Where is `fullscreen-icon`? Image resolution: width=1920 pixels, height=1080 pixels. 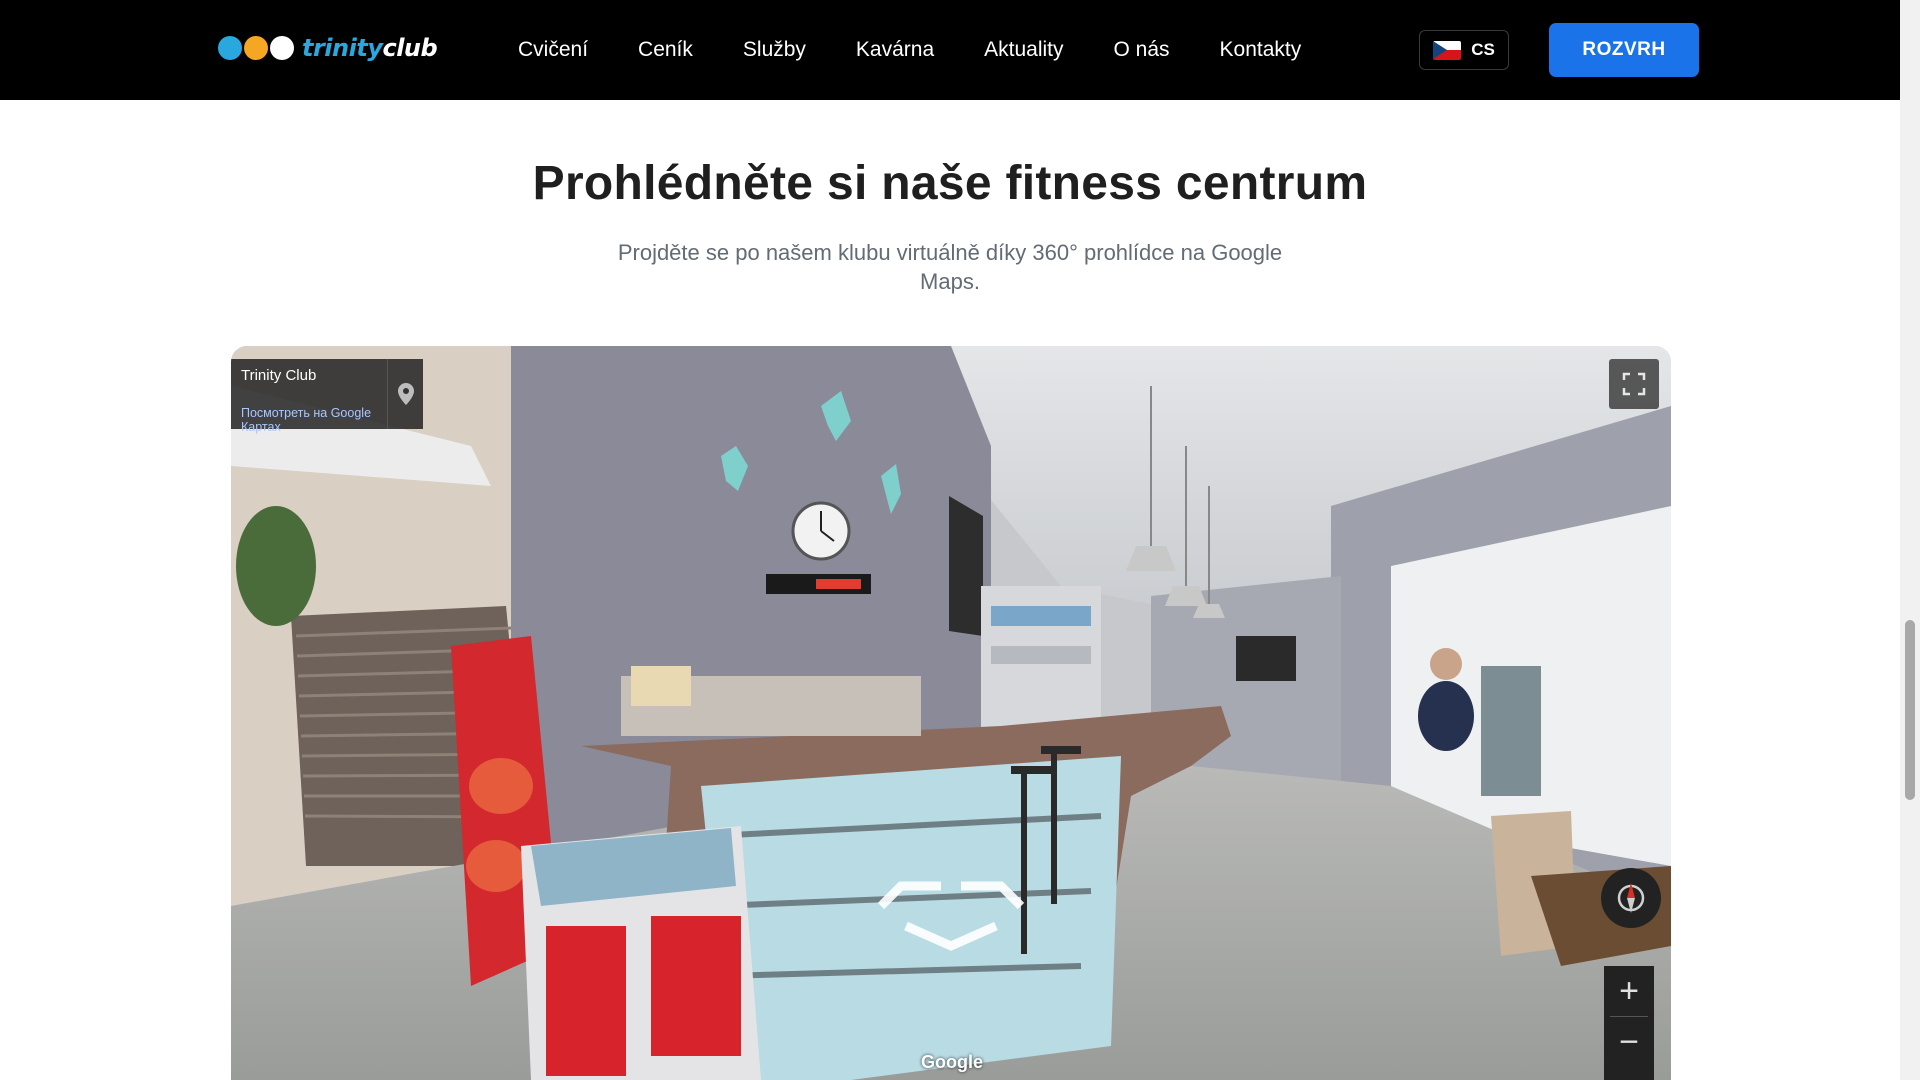 fullscreen-icon is located at coordinates (1634, 384).